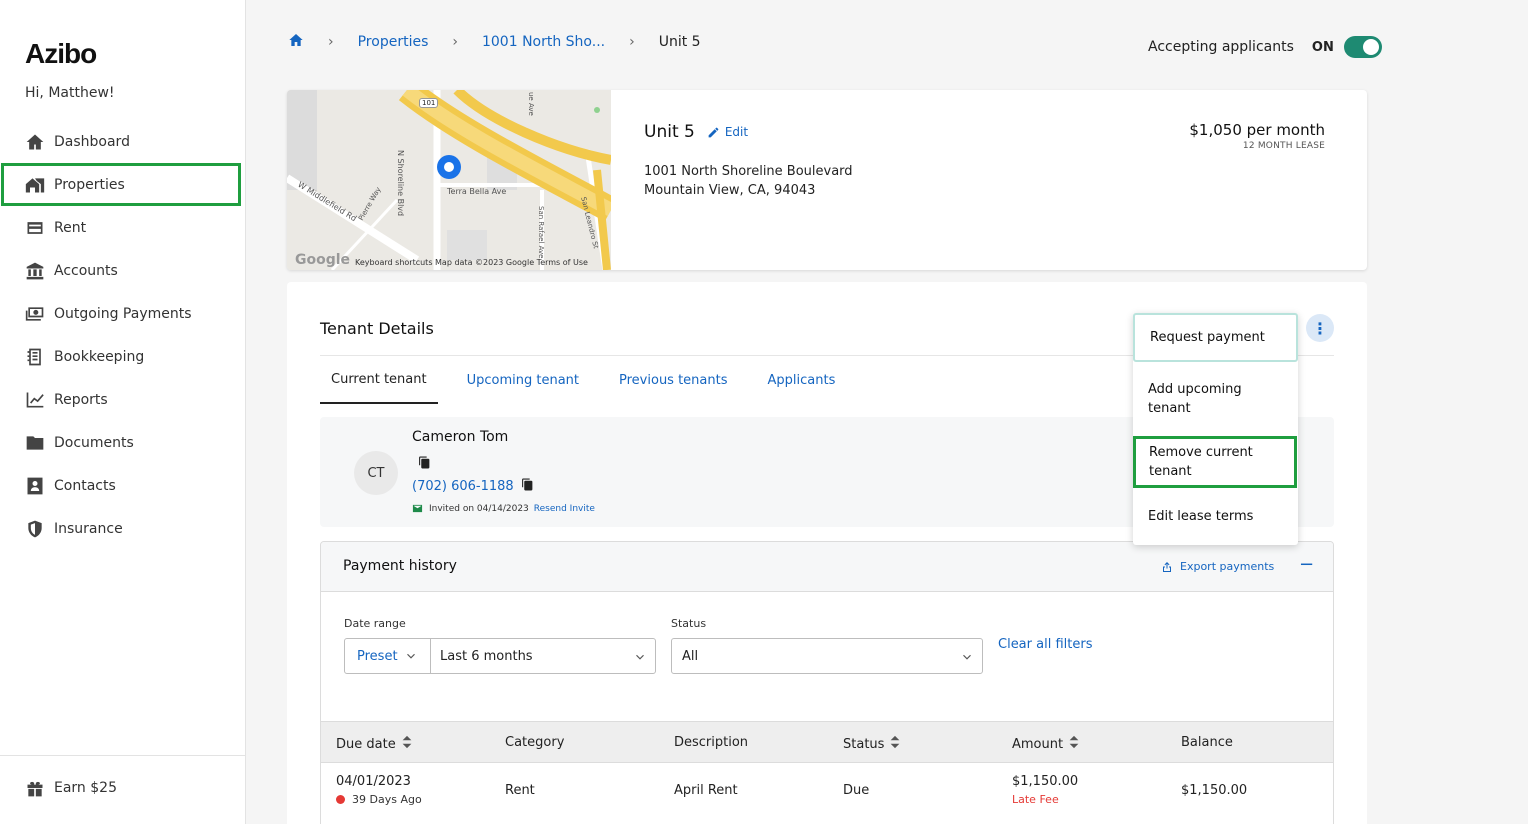  I want to click on col-label: Category, so click(535, 742).